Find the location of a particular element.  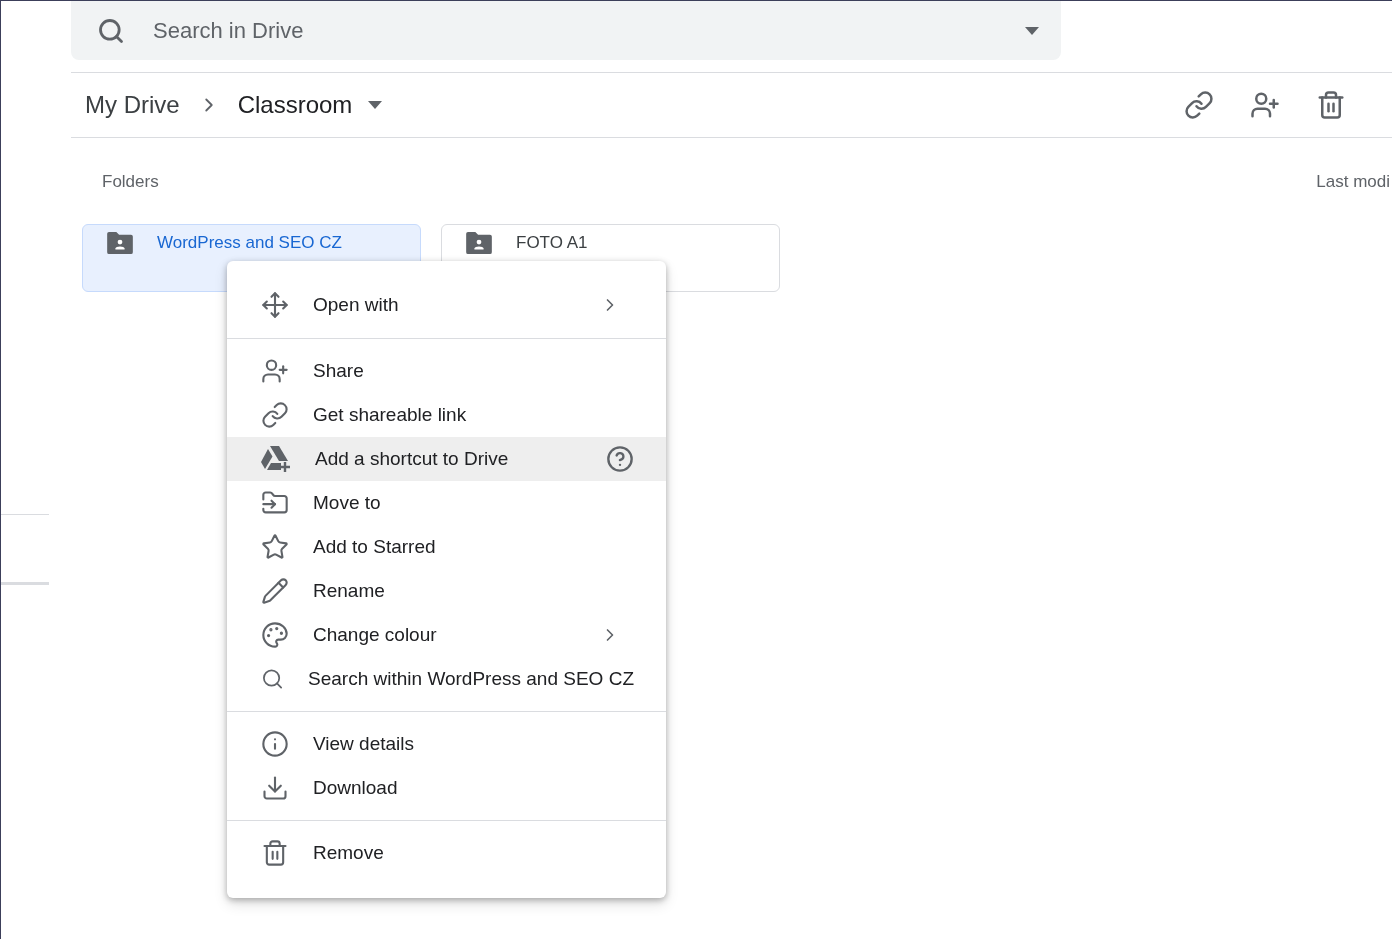

menu-item: Change colour is located at coordinates (446, 635).